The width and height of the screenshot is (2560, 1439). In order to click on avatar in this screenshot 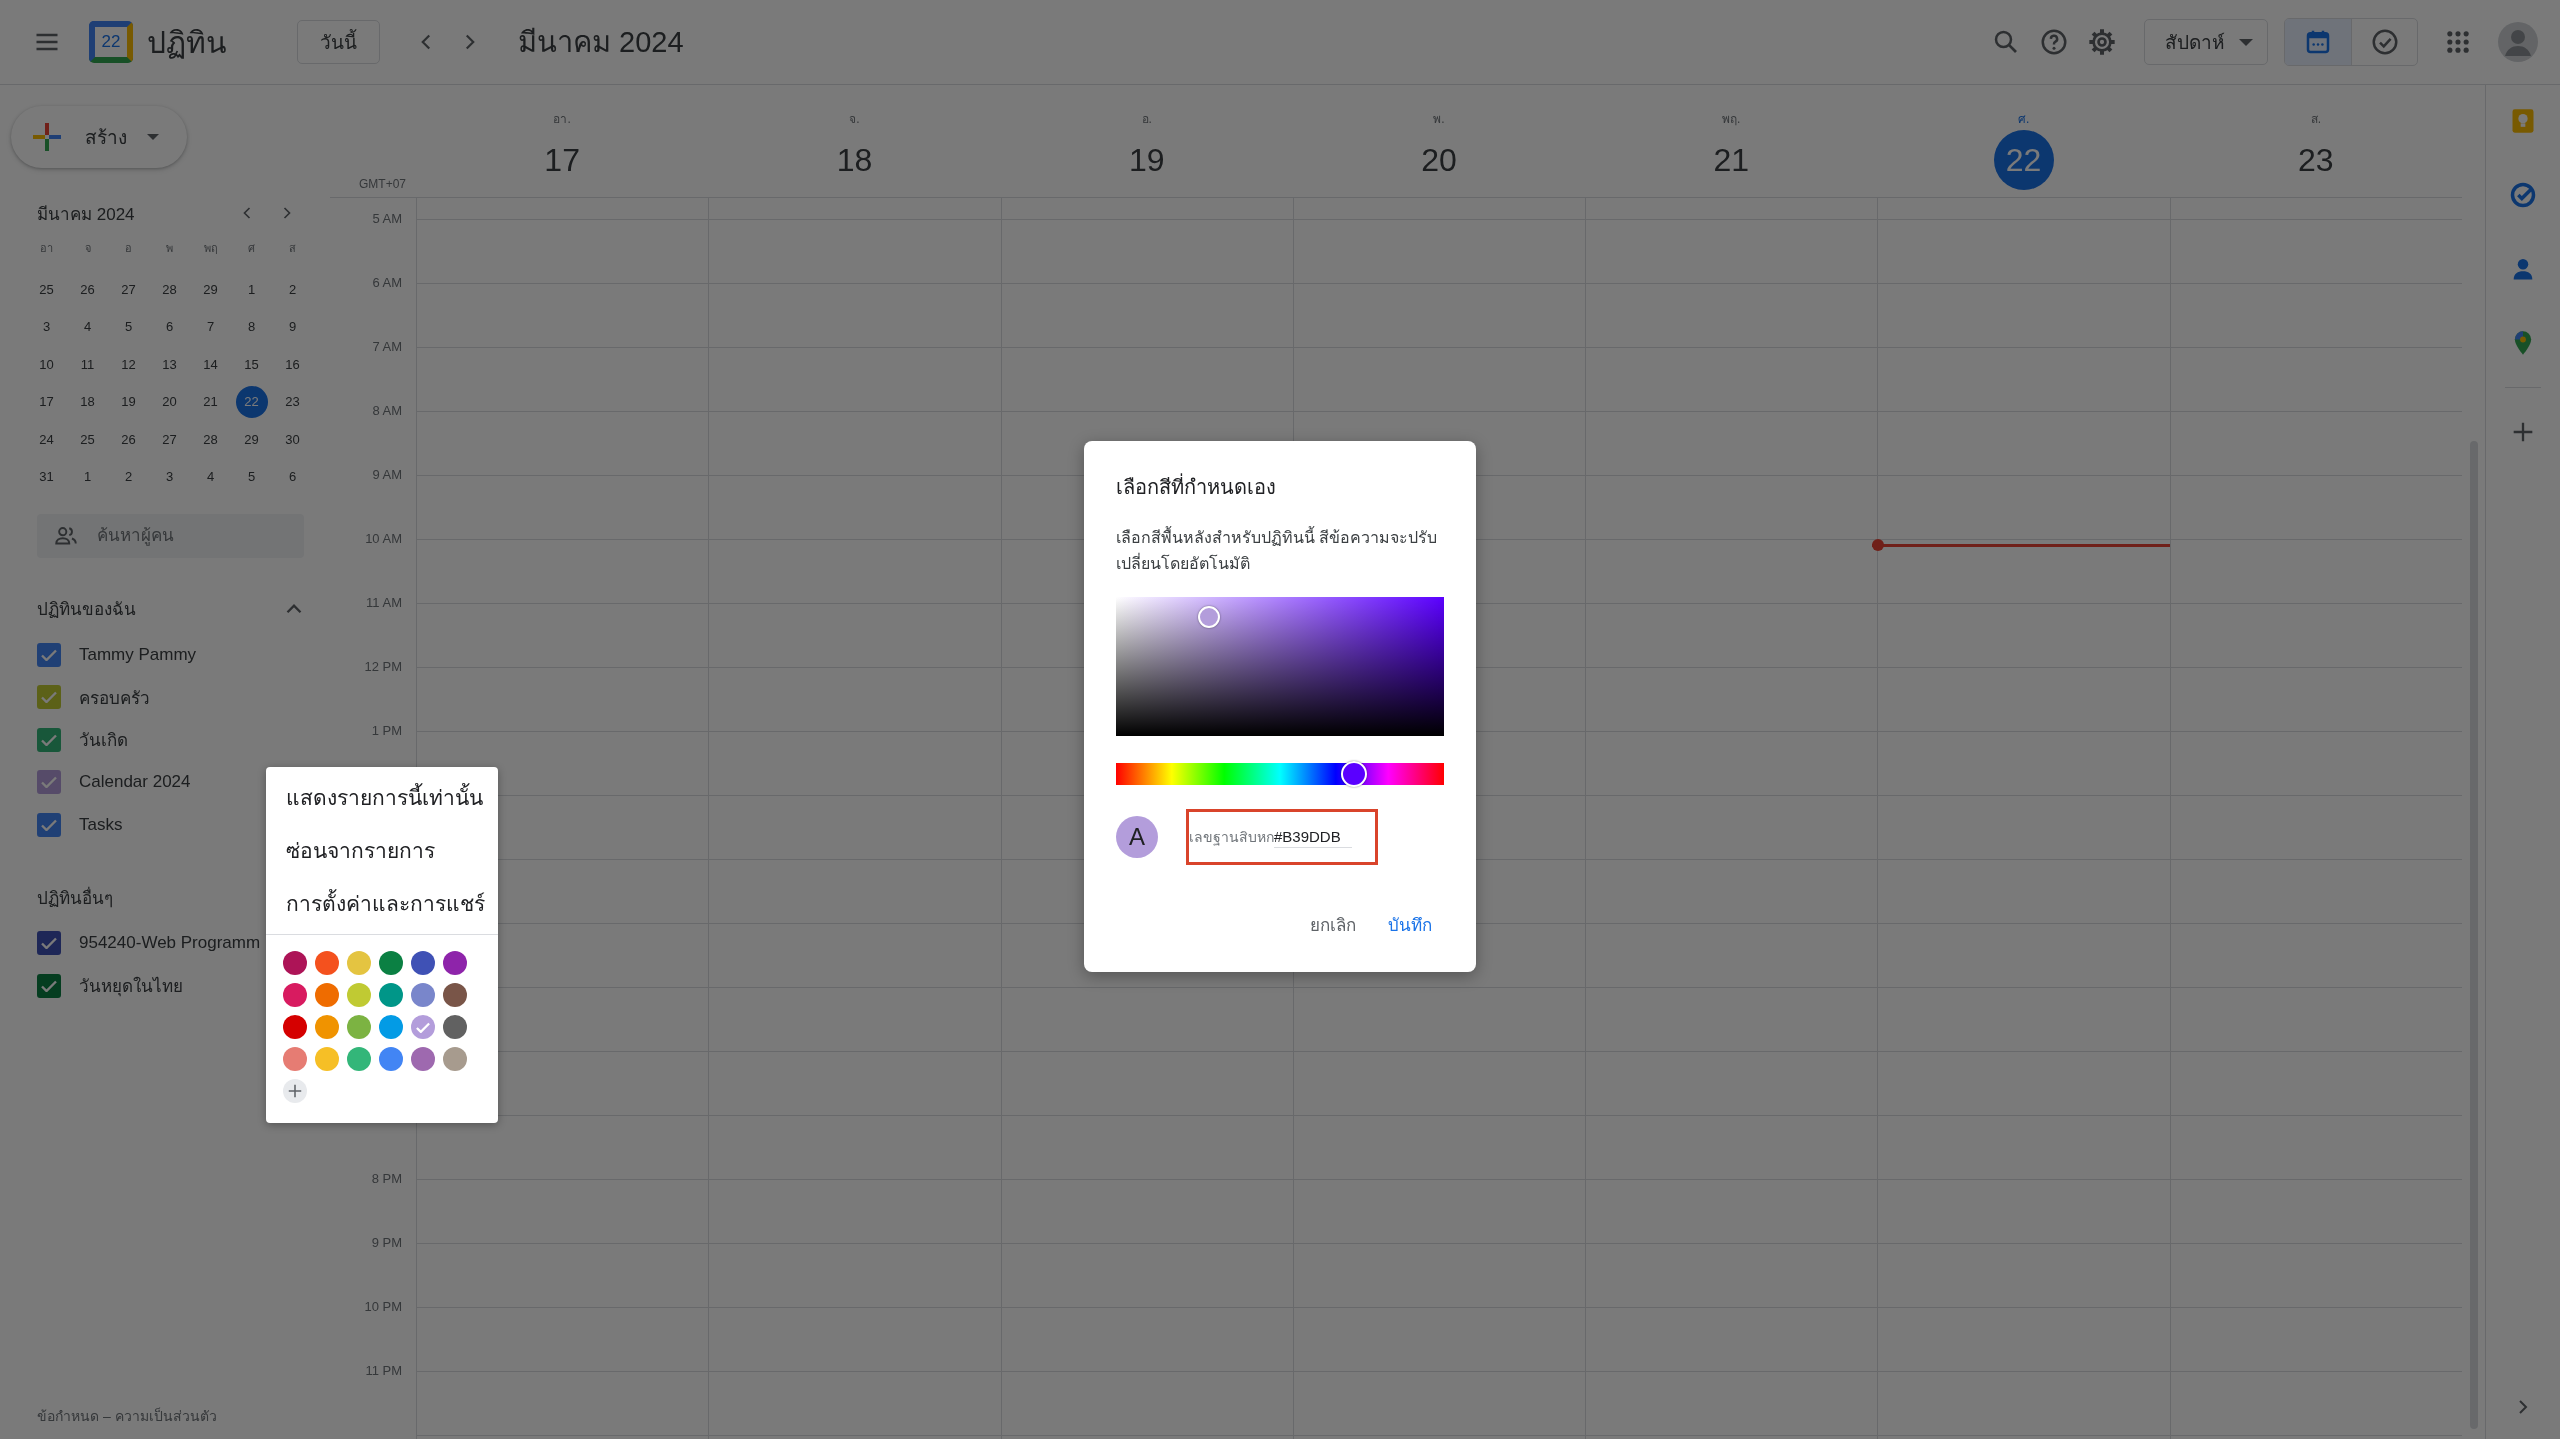, I will do `click(2518, 42)`.